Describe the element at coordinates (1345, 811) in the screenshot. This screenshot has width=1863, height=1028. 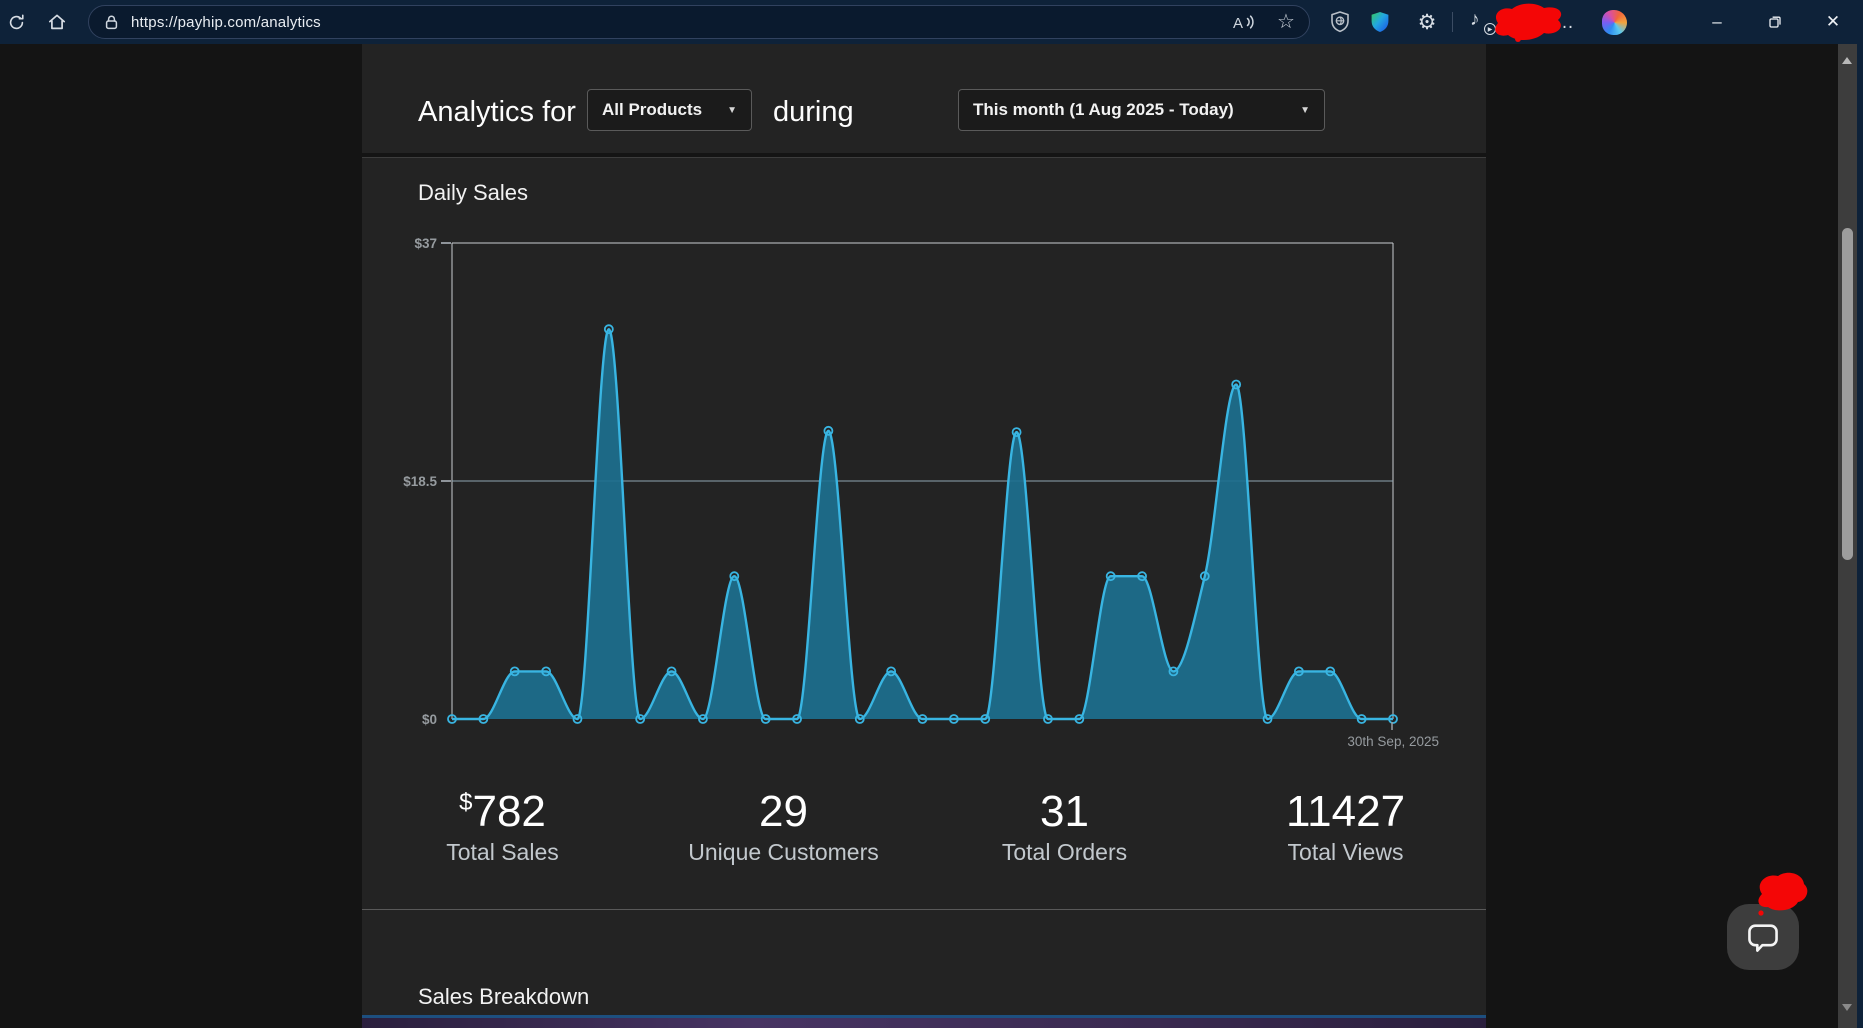
I see `stat-value: 11427` at that location.